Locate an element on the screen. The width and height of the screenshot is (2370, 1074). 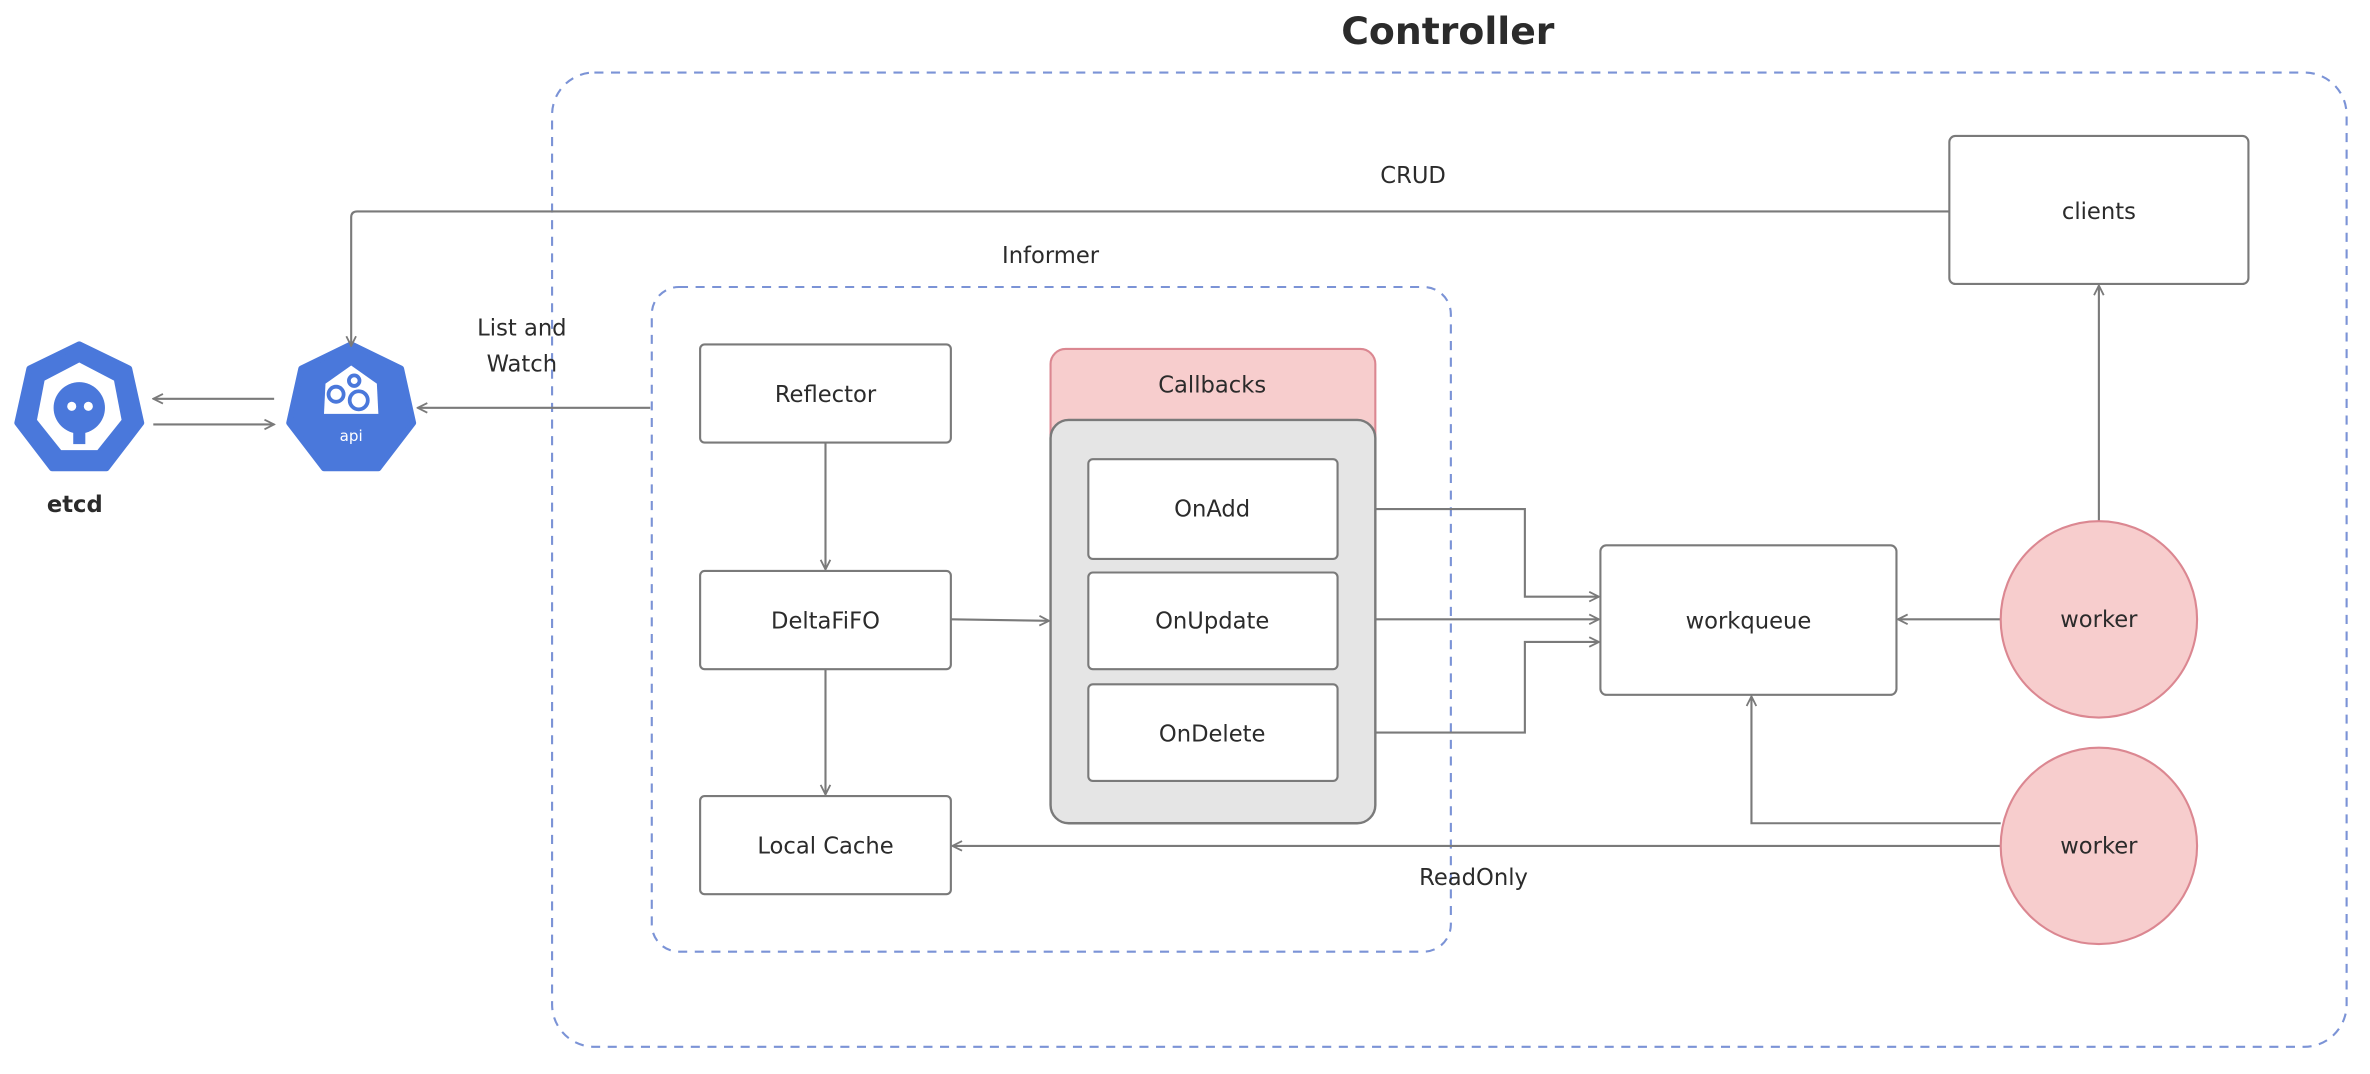
workqueue-node: workqueue is located at coordinates (1748, 620).